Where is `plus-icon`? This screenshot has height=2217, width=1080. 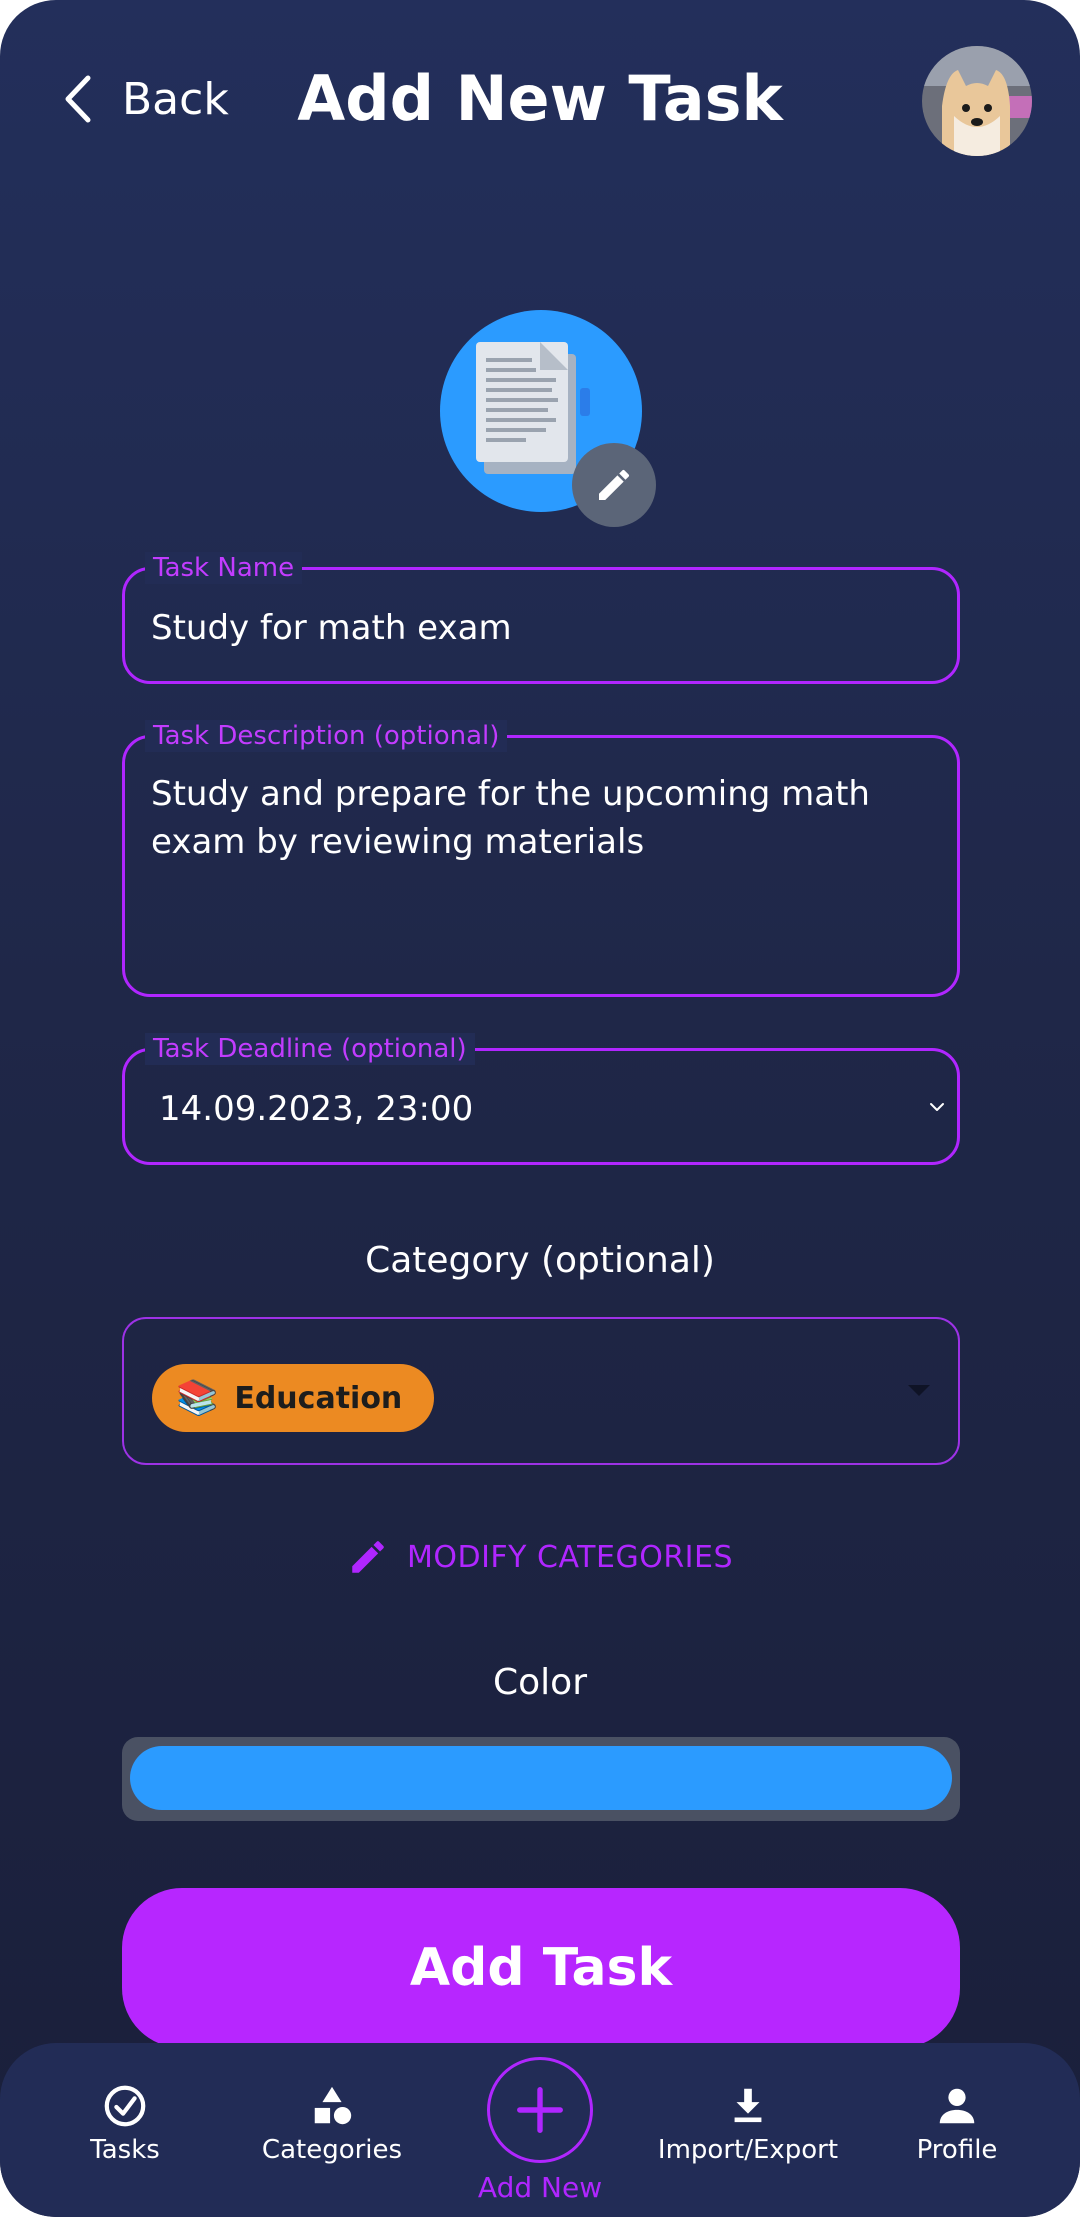 plus-icon is located at coordinates (540, 2110).